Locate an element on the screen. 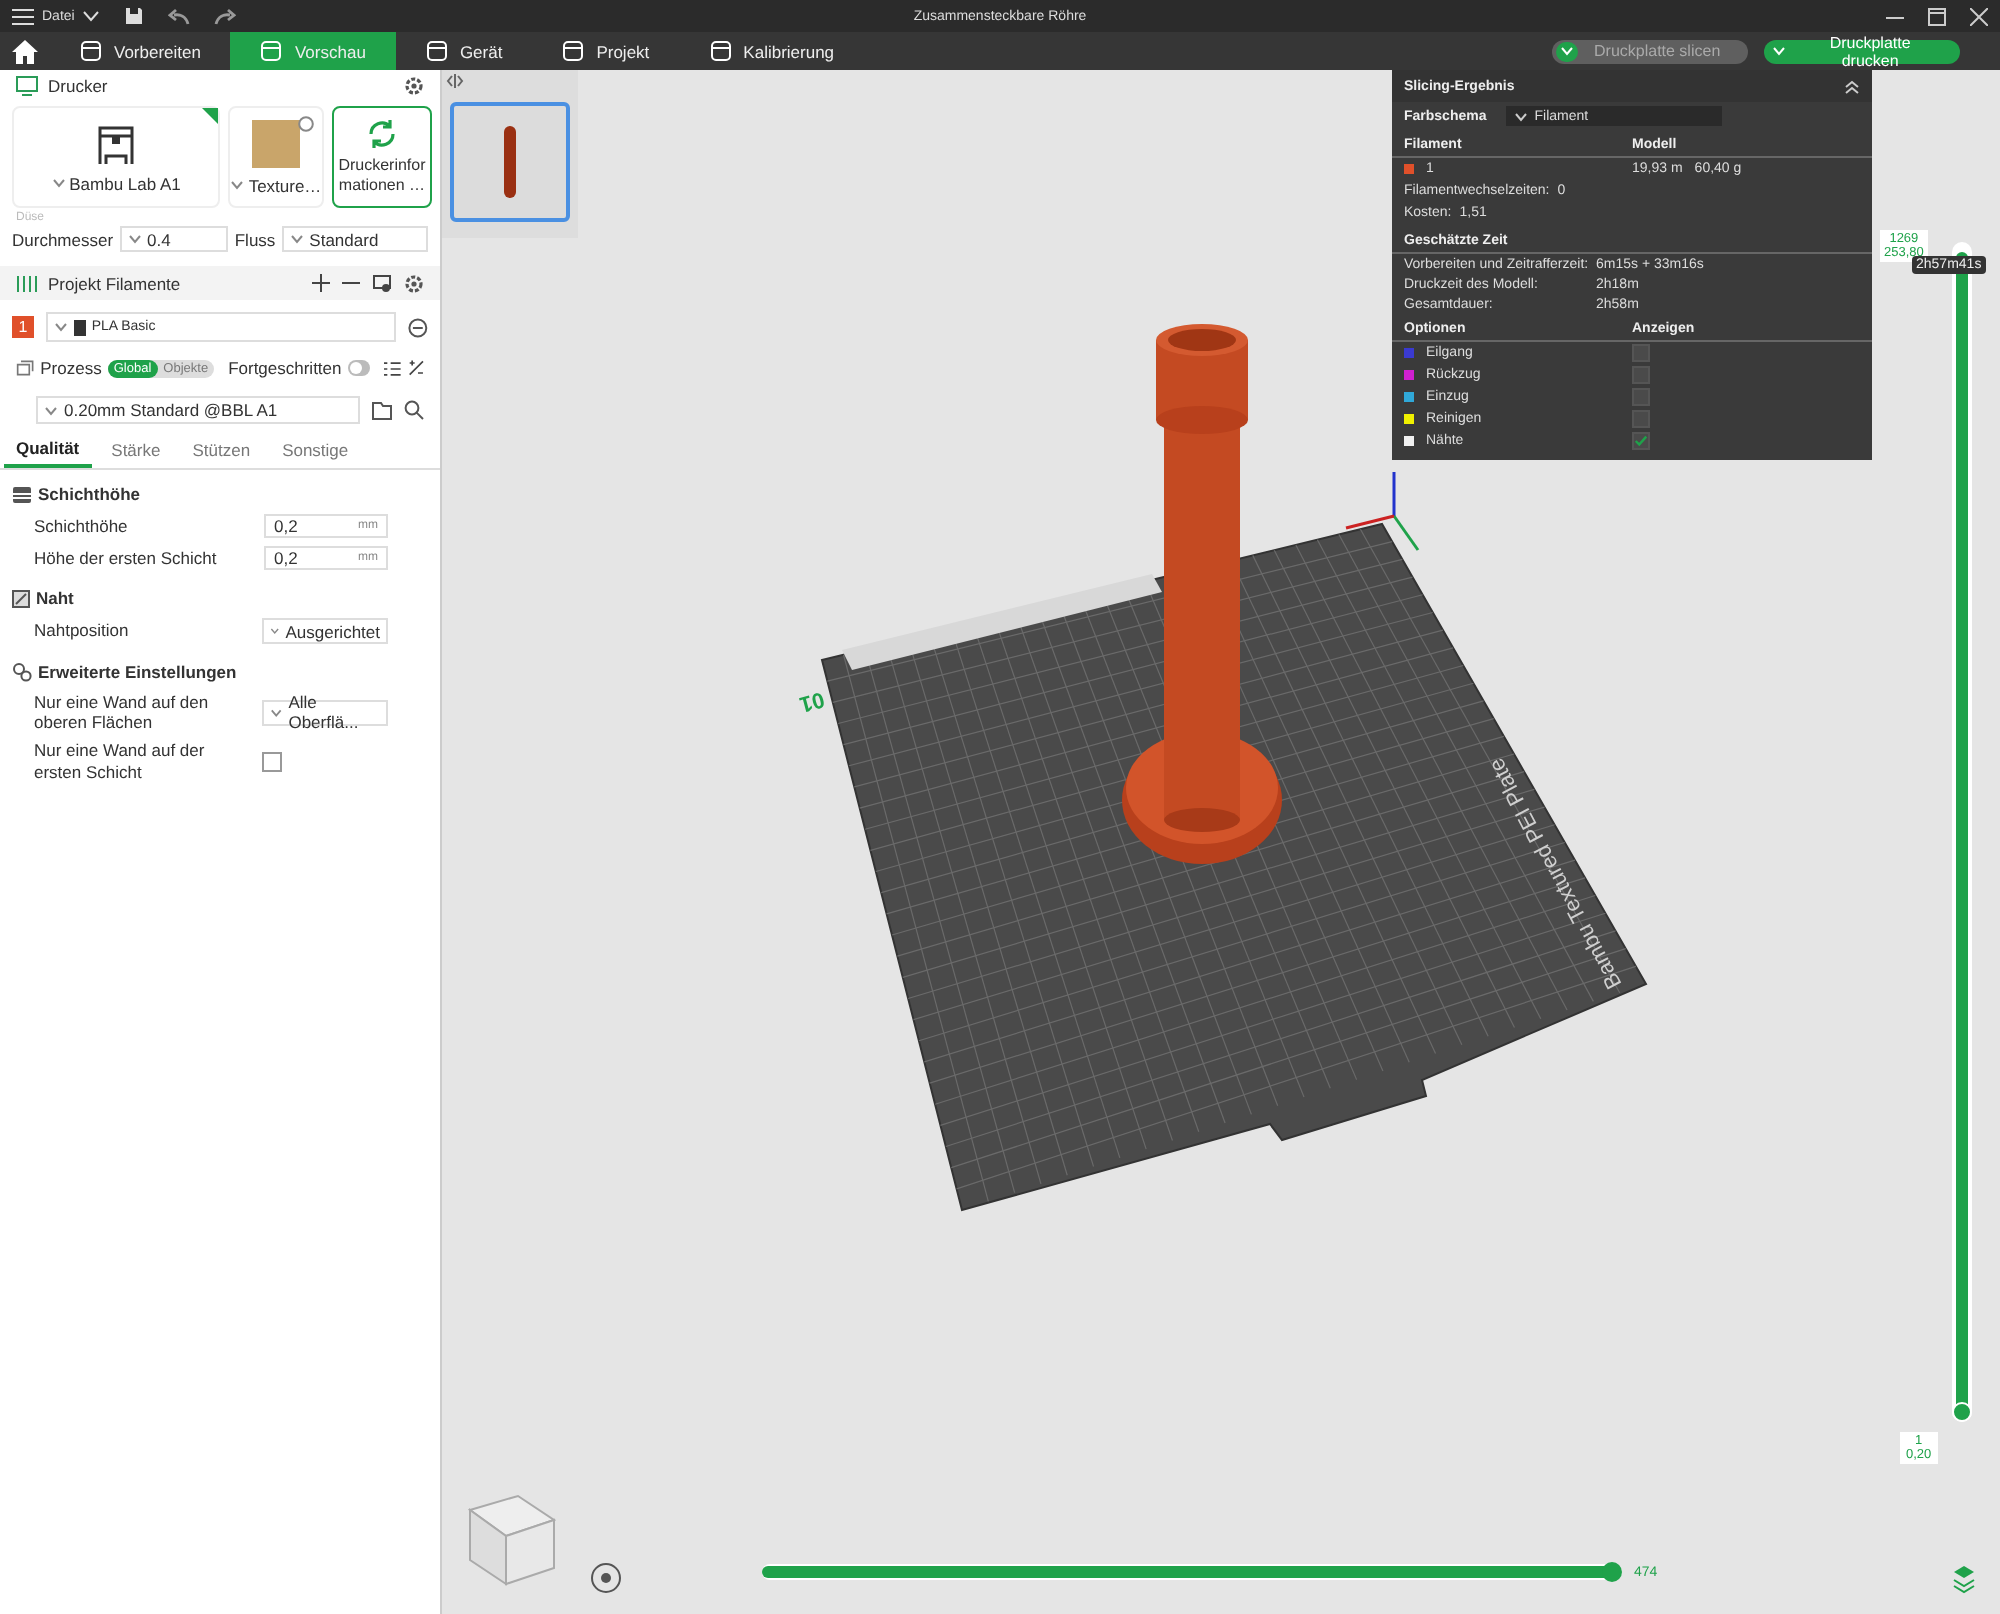 The width and height of the screenshot is (2000, 1614). undo-icon is located at coordinates (179, 16).